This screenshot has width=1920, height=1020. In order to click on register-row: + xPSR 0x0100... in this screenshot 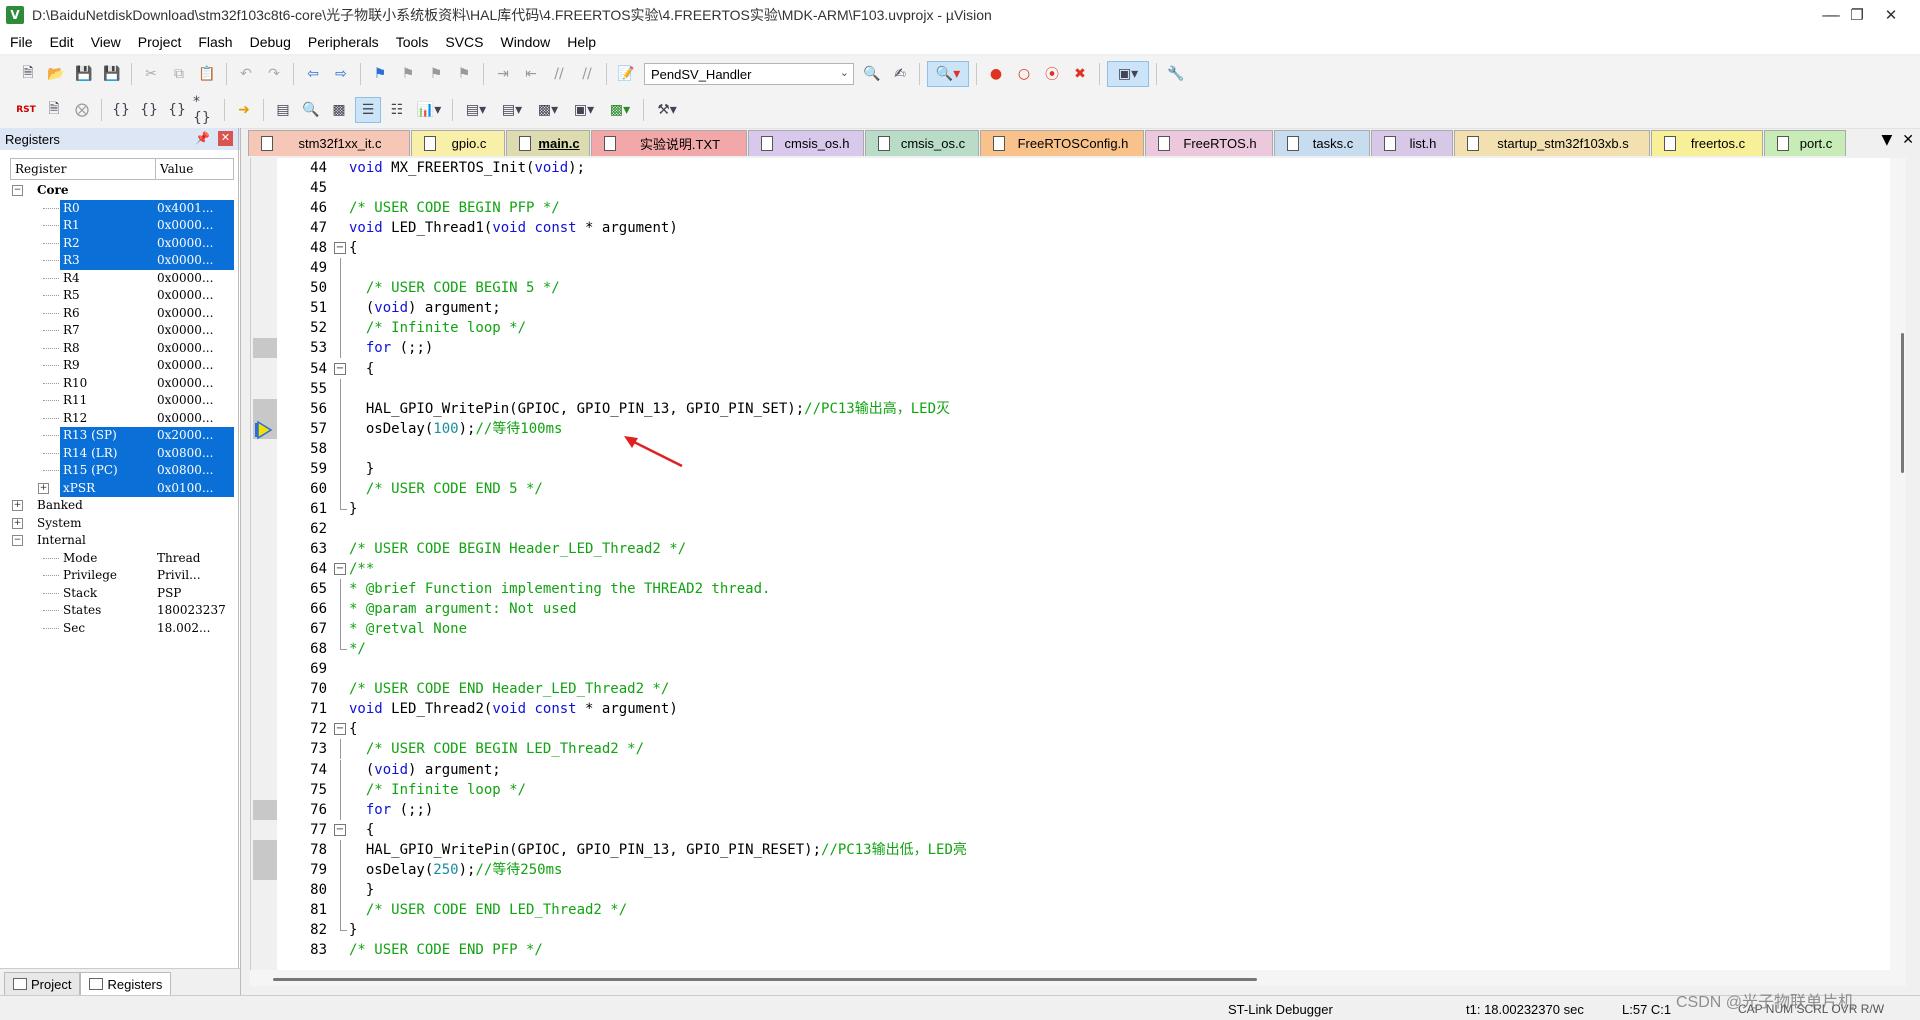, I will do `click(120, 488)`.